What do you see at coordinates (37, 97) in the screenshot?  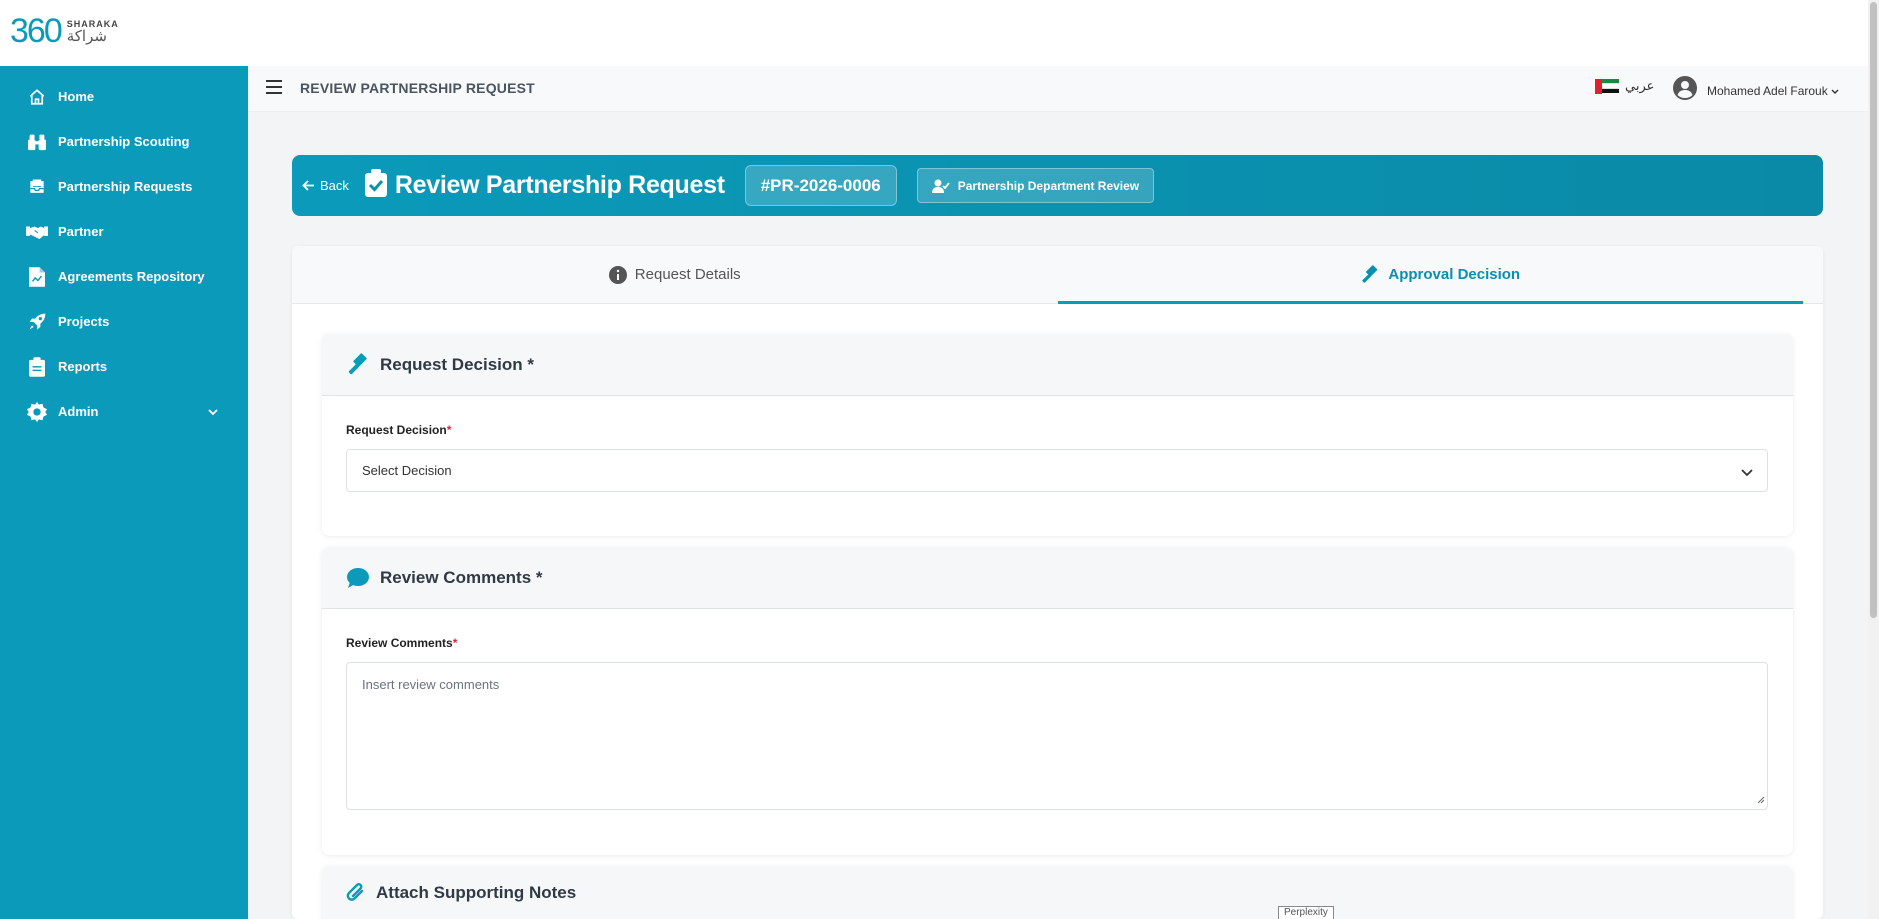 I see `home-icon` at bounding box center [37, 97].